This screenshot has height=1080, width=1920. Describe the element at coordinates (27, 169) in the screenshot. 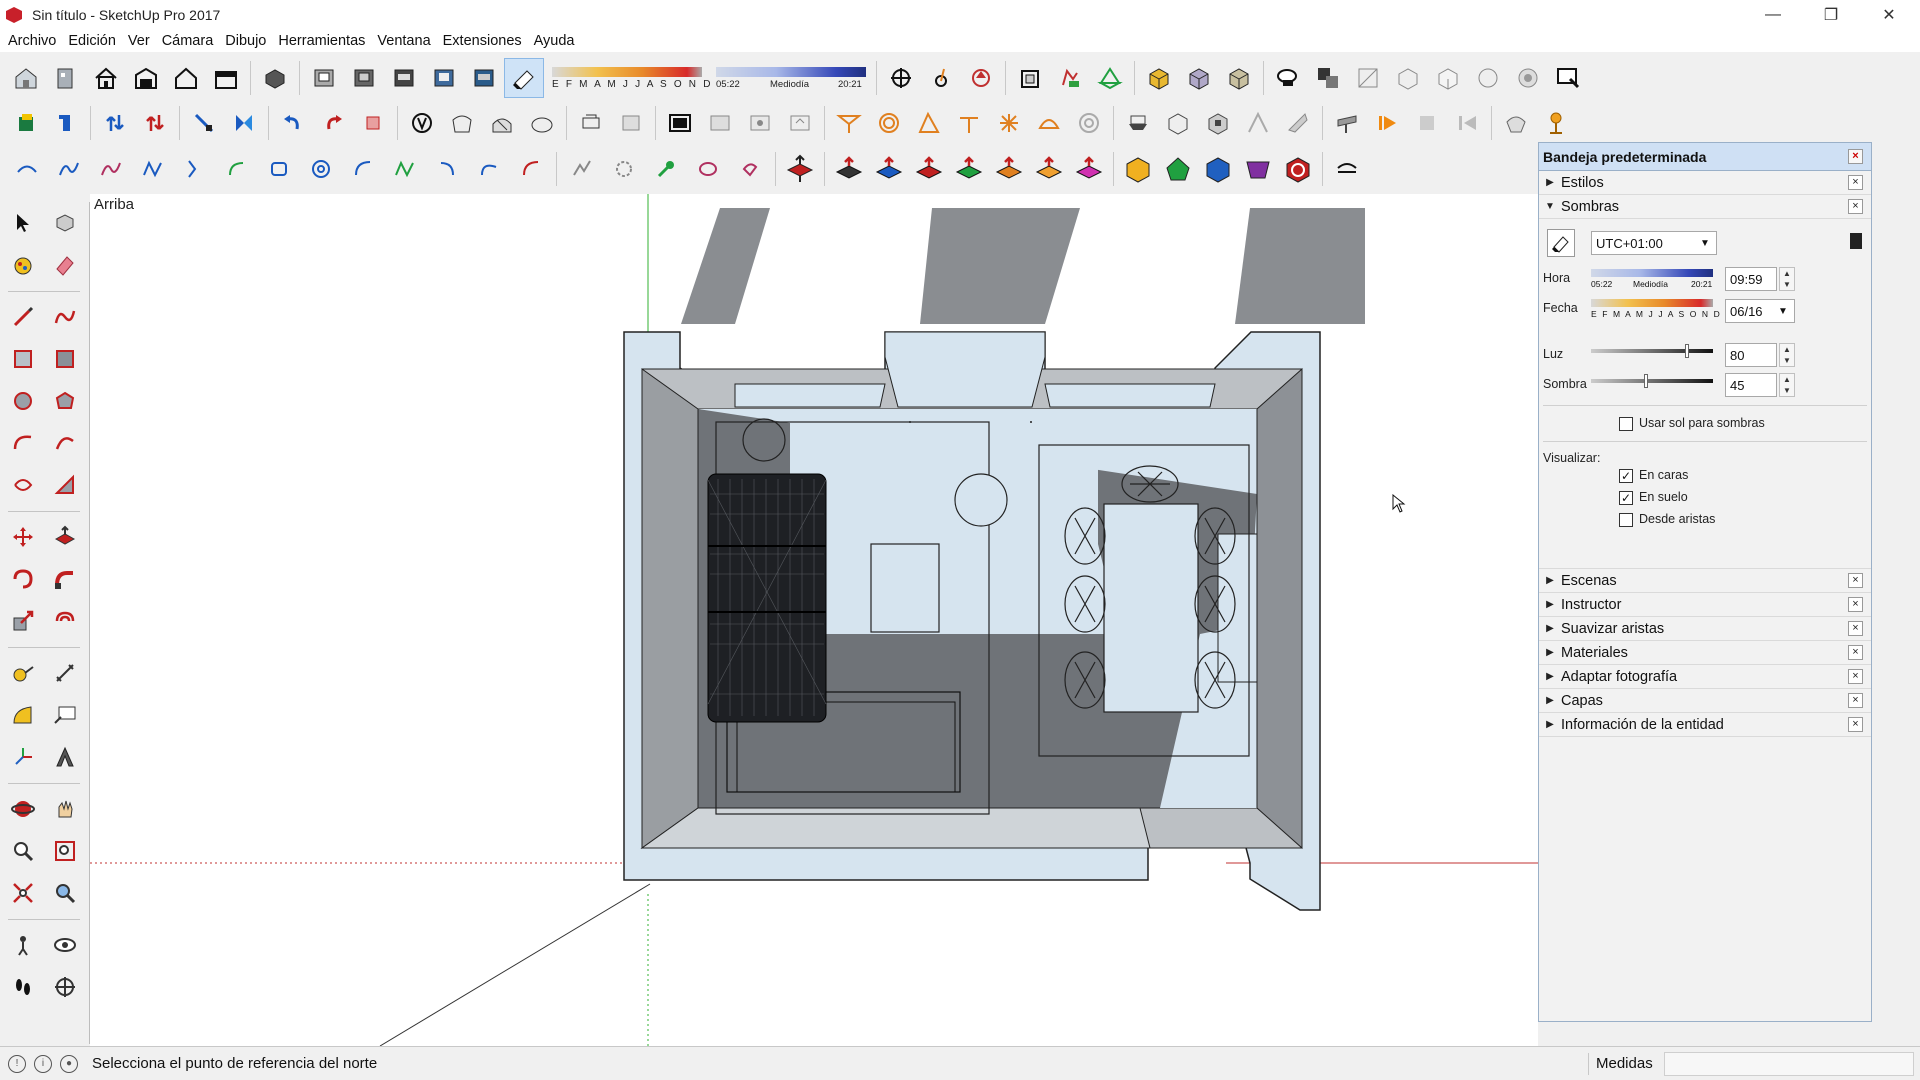

I see `draw-curve-1-icon` at that location.